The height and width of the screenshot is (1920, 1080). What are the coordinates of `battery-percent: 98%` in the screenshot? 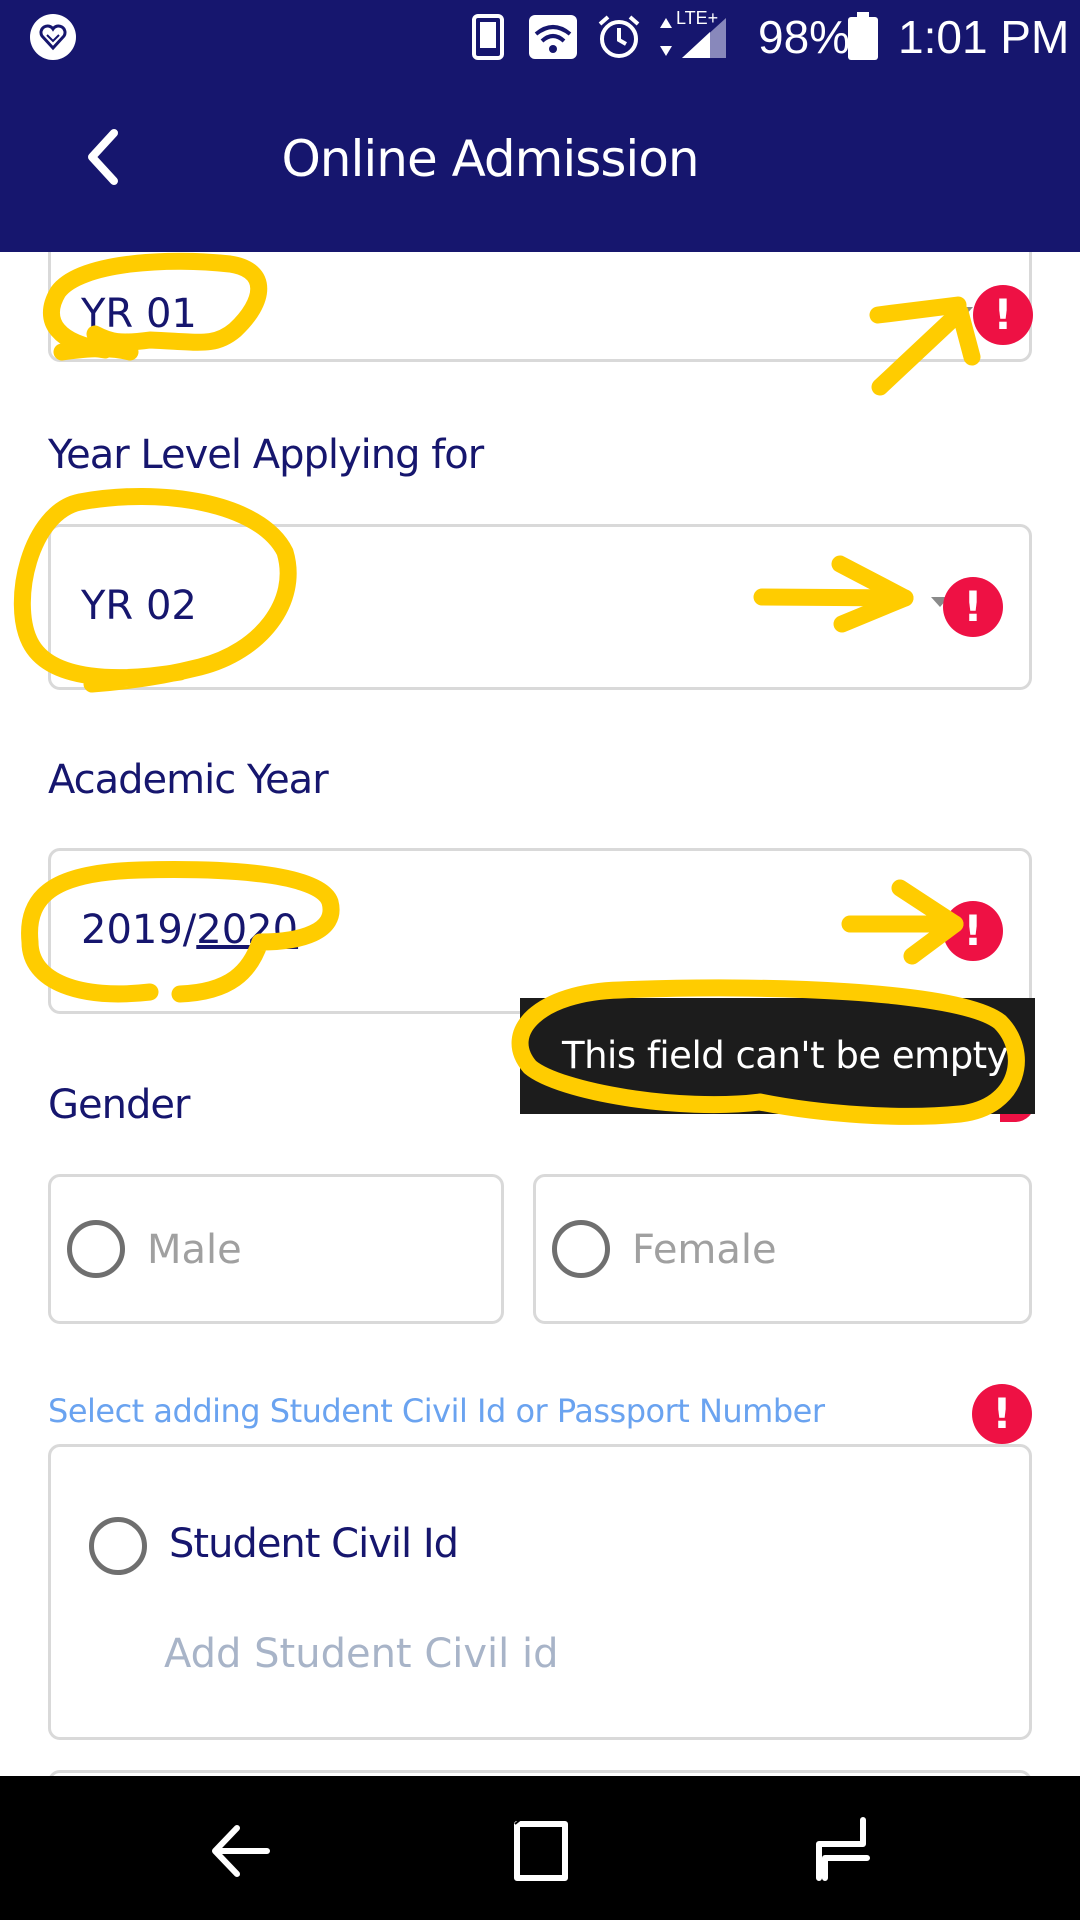 It's located at (804, 37).